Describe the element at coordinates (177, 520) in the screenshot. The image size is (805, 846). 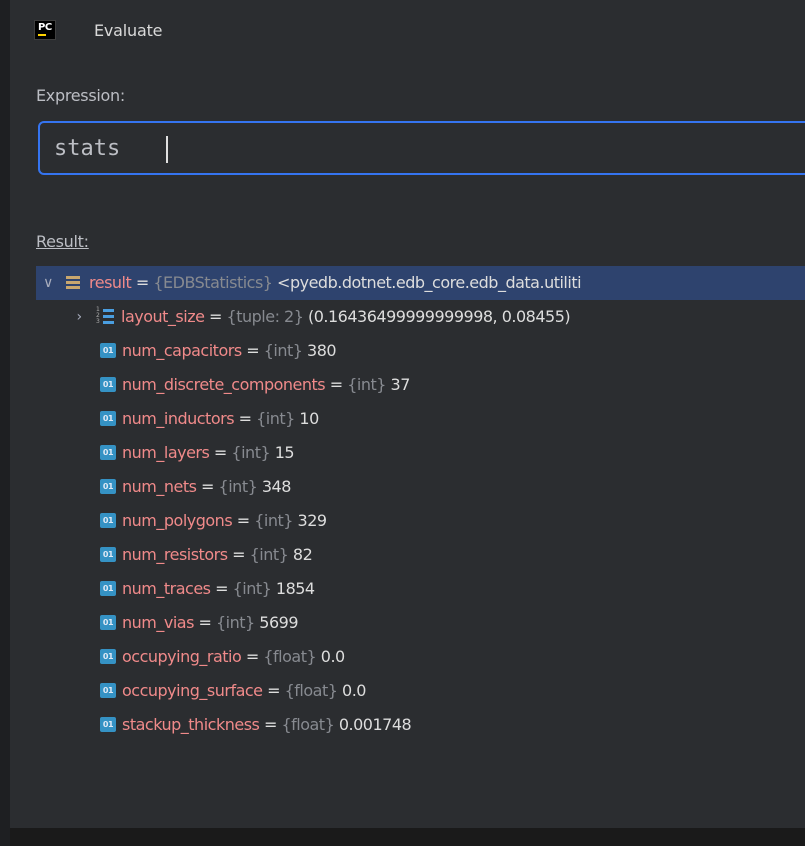
I see `tree-item-name: num_polygons` at that location.